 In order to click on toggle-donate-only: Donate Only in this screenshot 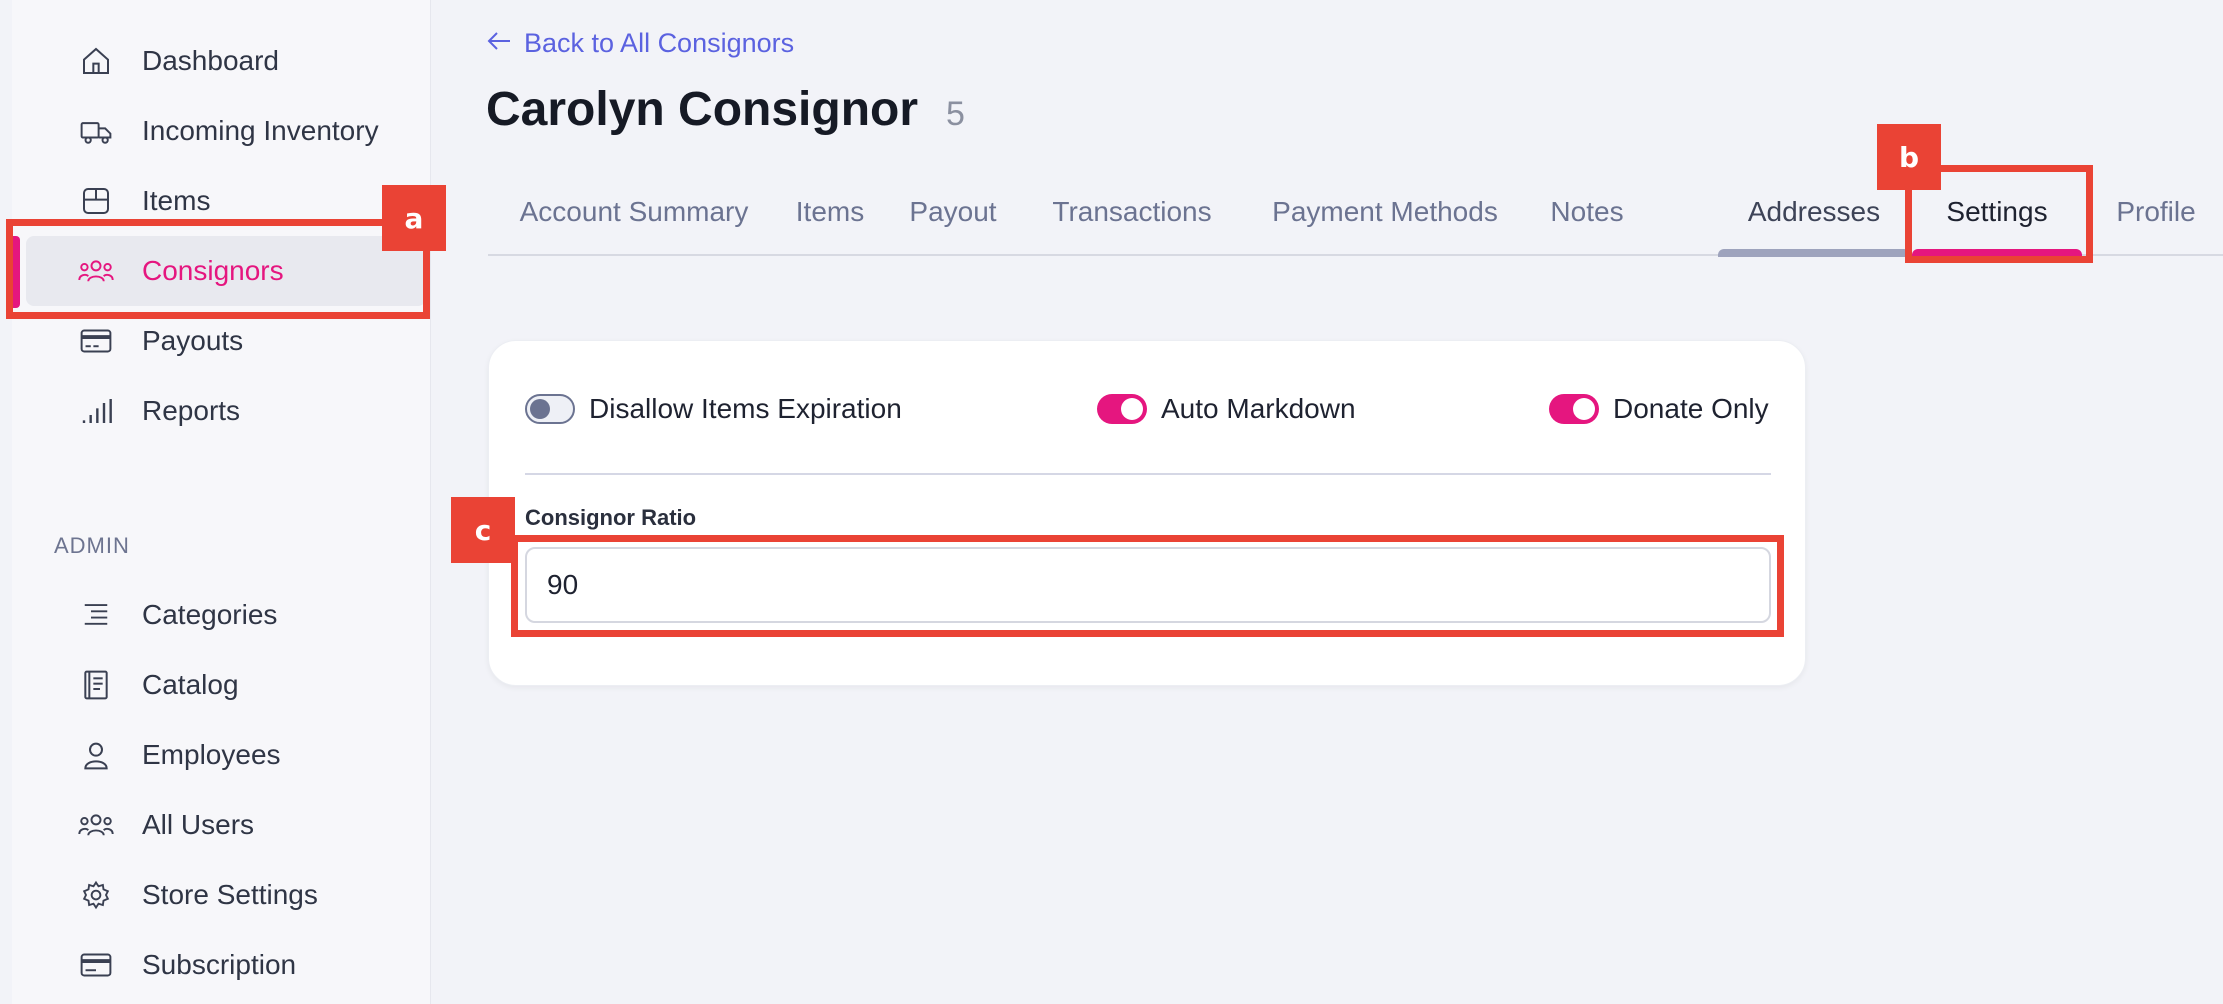, I will do `click(1659, 409)`.